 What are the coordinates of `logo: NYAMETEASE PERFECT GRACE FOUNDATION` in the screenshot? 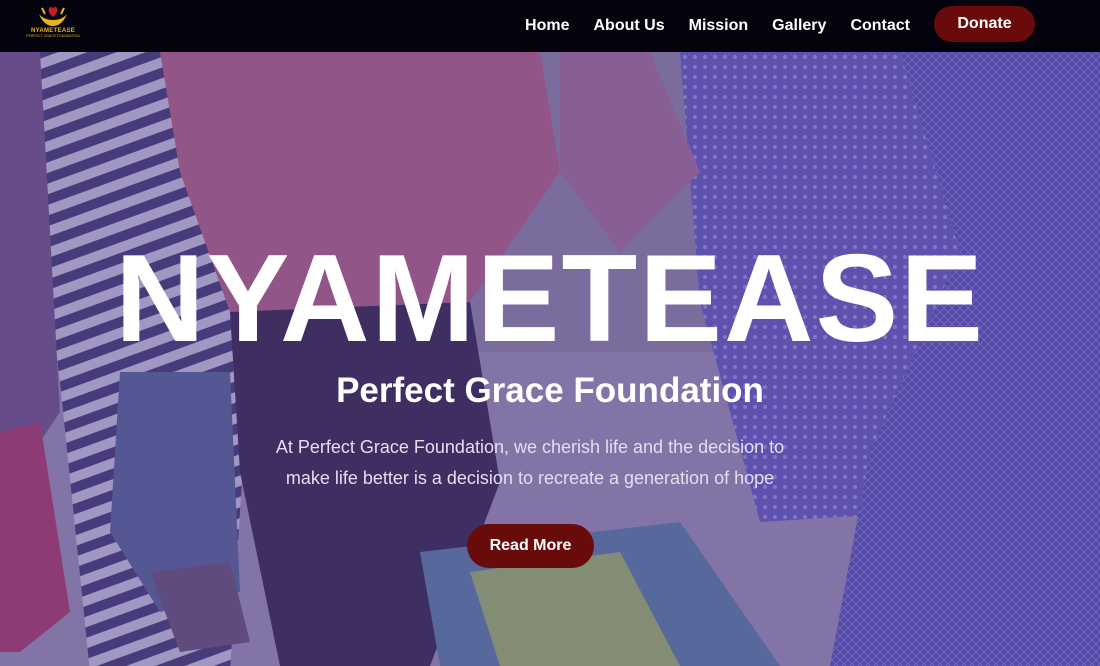 It's located at (53, 25).